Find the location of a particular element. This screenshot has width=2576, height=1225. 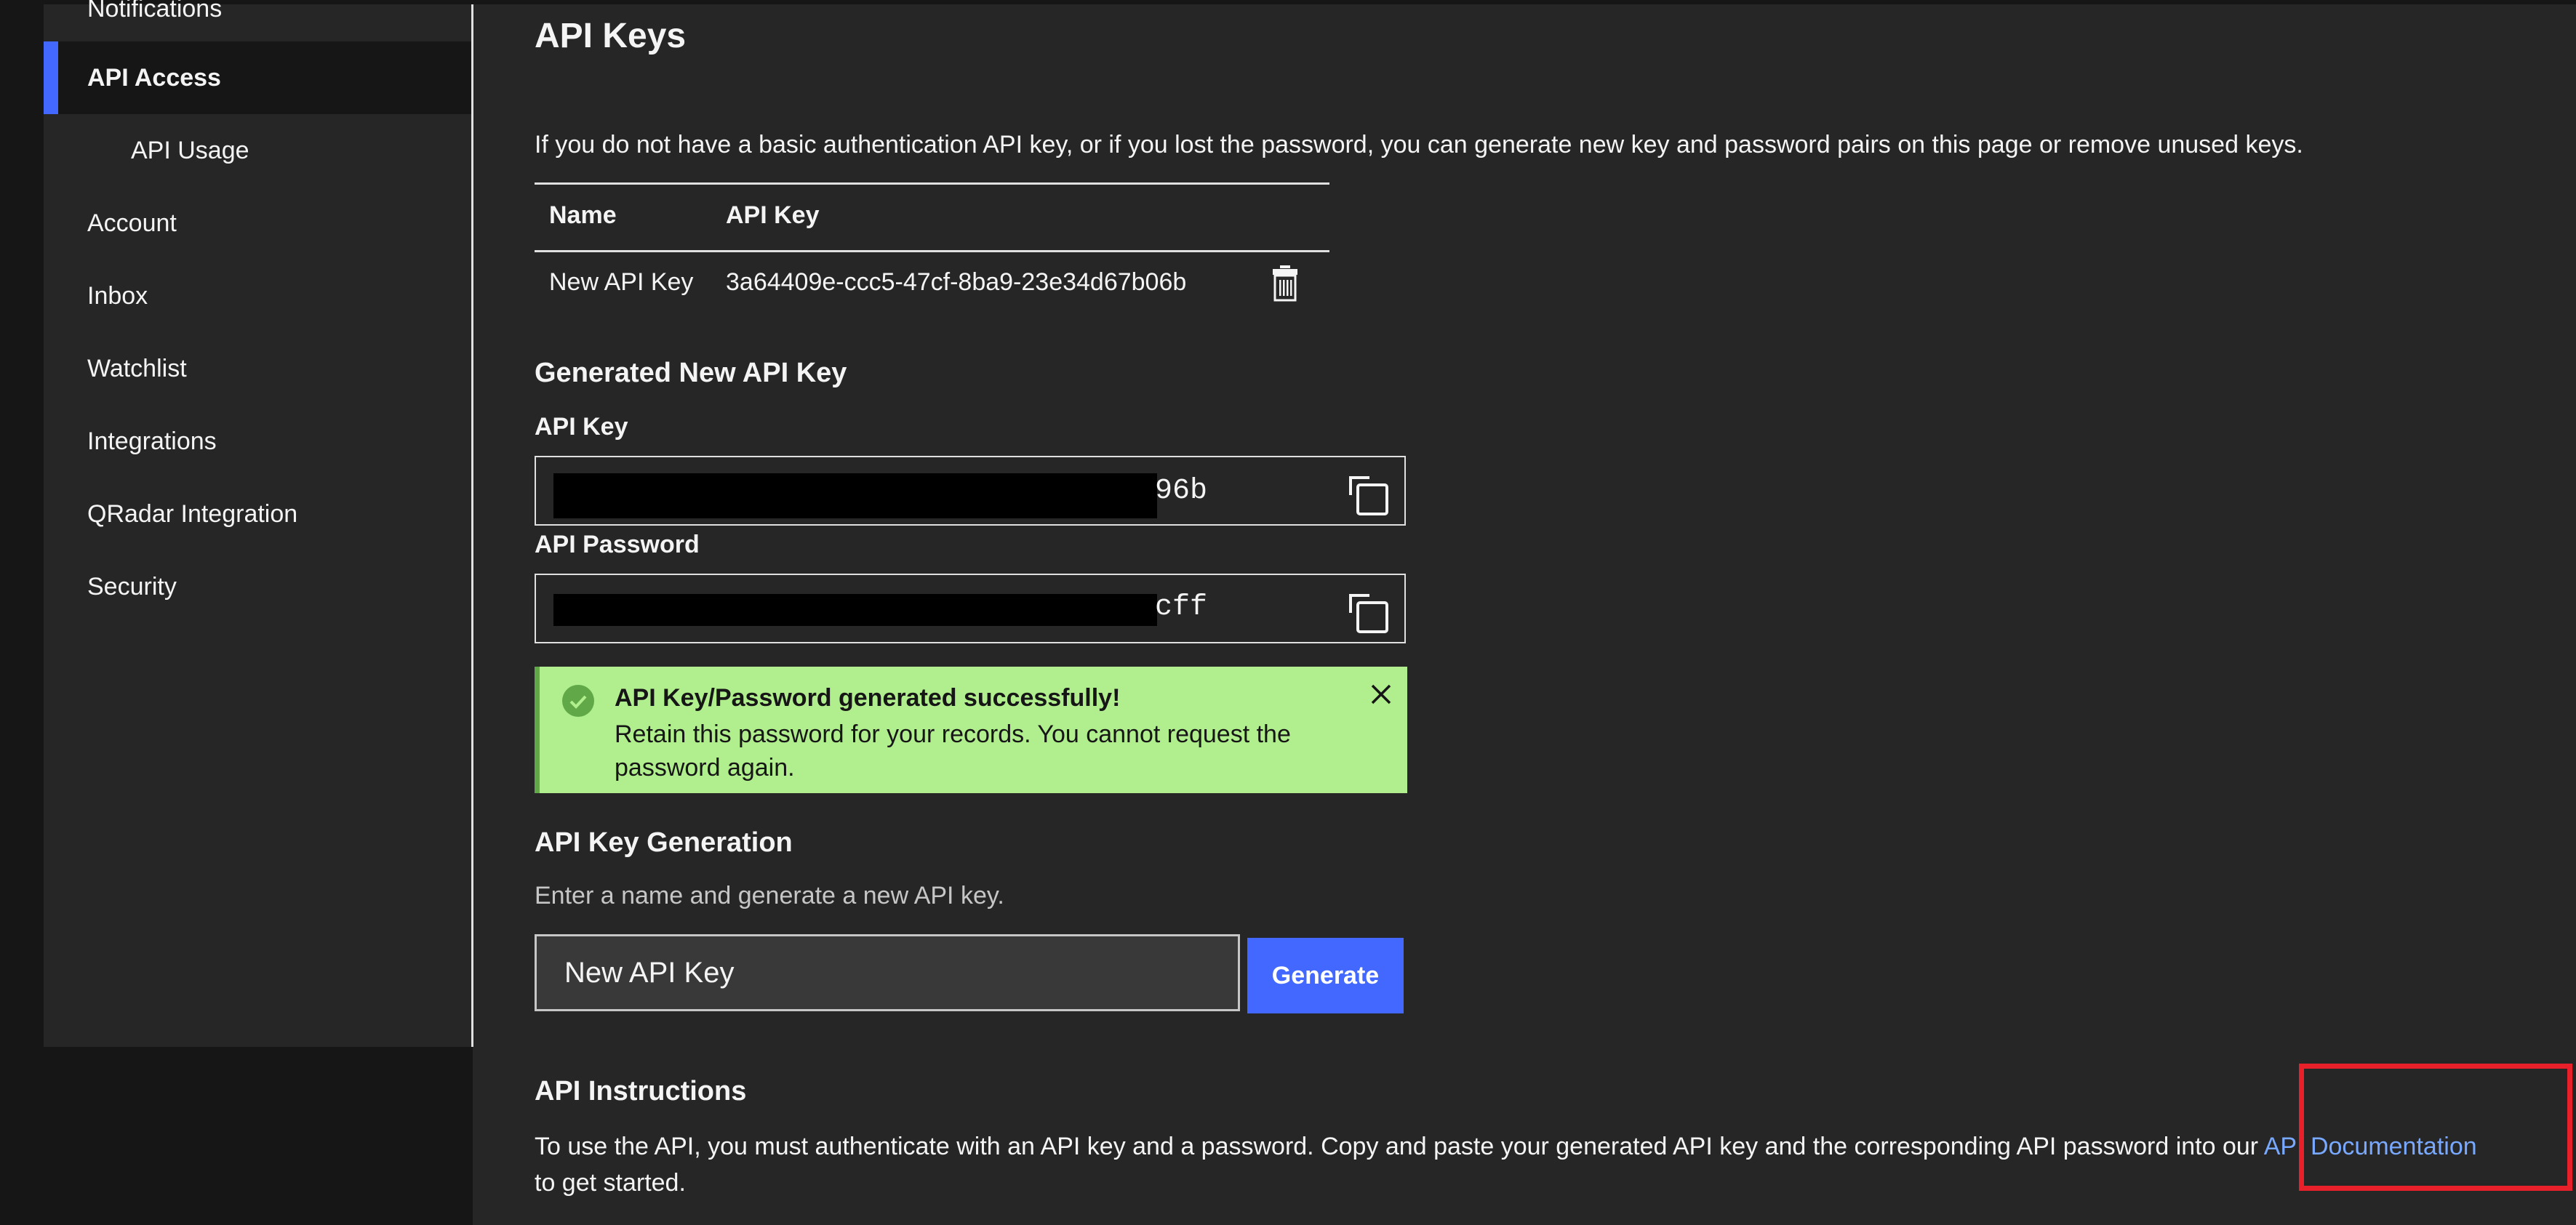

sidebar-item-label: Inbox is located at coordinates (117, 295).